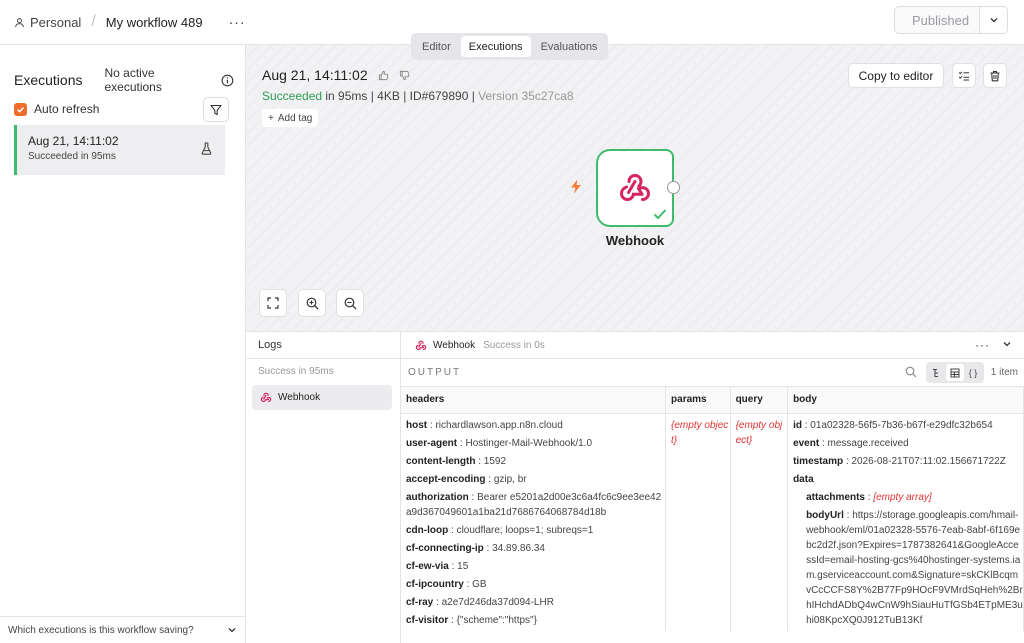 The height and width of the screenshot is (643, 1024). Describe the element at coordinates (271, 118) in the screenshot. I see `plus-icon: +` at that location.